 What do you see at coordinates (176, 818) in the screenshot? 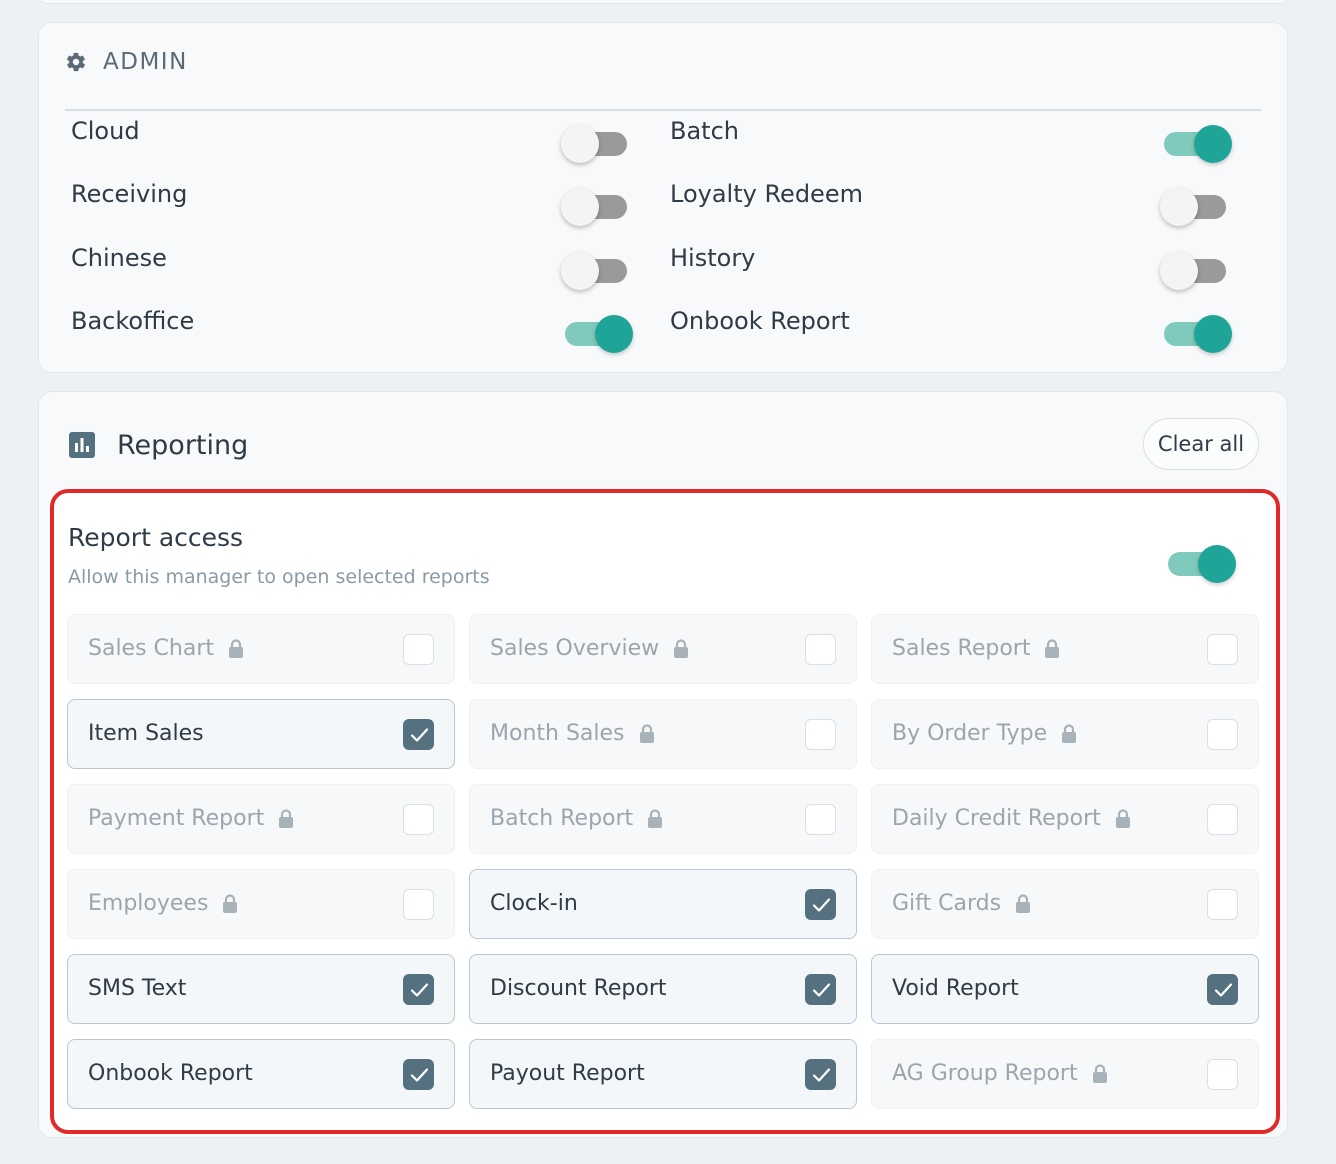
I see `report-label: Payment Report` at bounding box center [176, 818].